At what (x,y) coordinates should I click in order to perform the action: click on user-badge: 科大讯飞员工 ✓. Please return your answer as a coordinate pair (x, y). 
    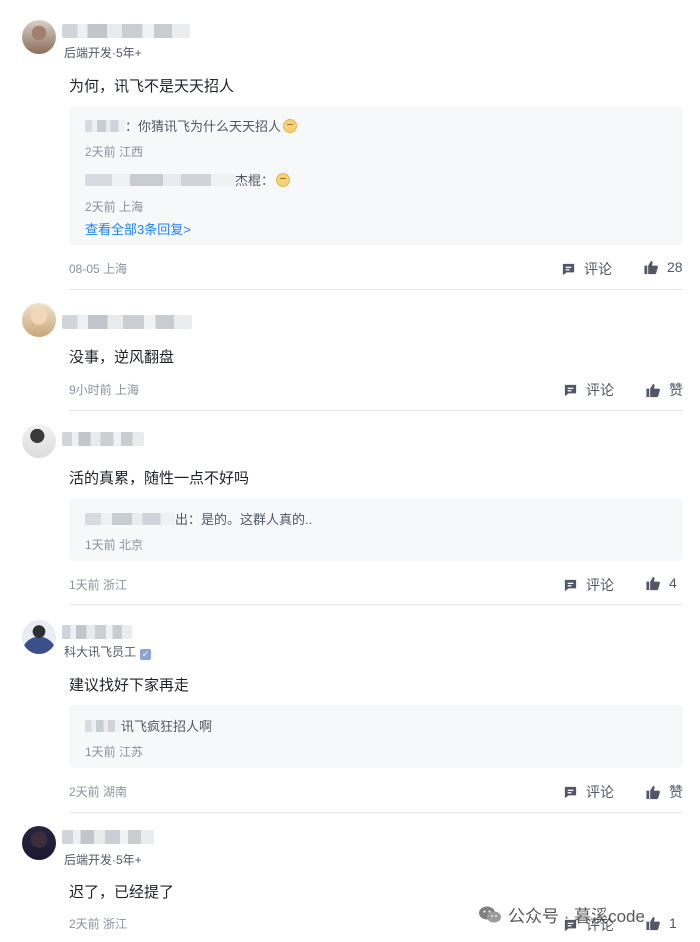
    Looking at the image, I should click on (108, 652).